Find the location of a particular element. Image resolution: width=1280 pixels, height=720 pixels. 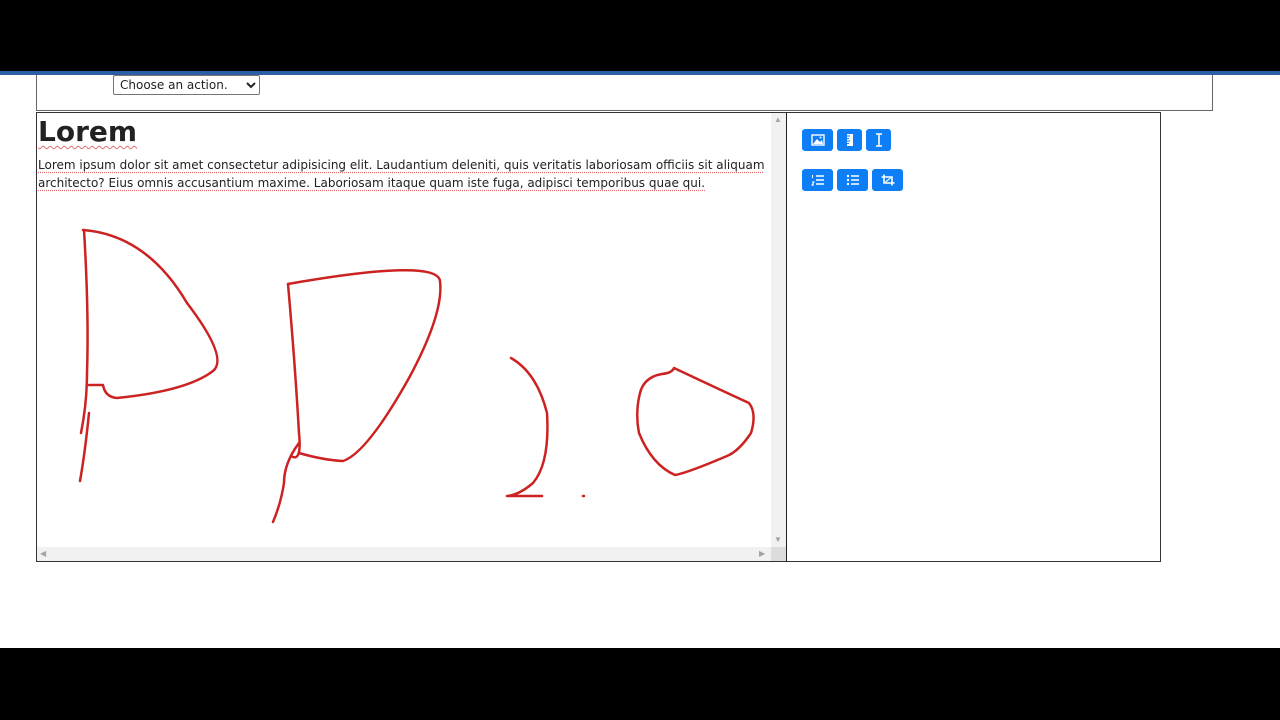

unordered-list-icon is located at coordinates (852, 180).